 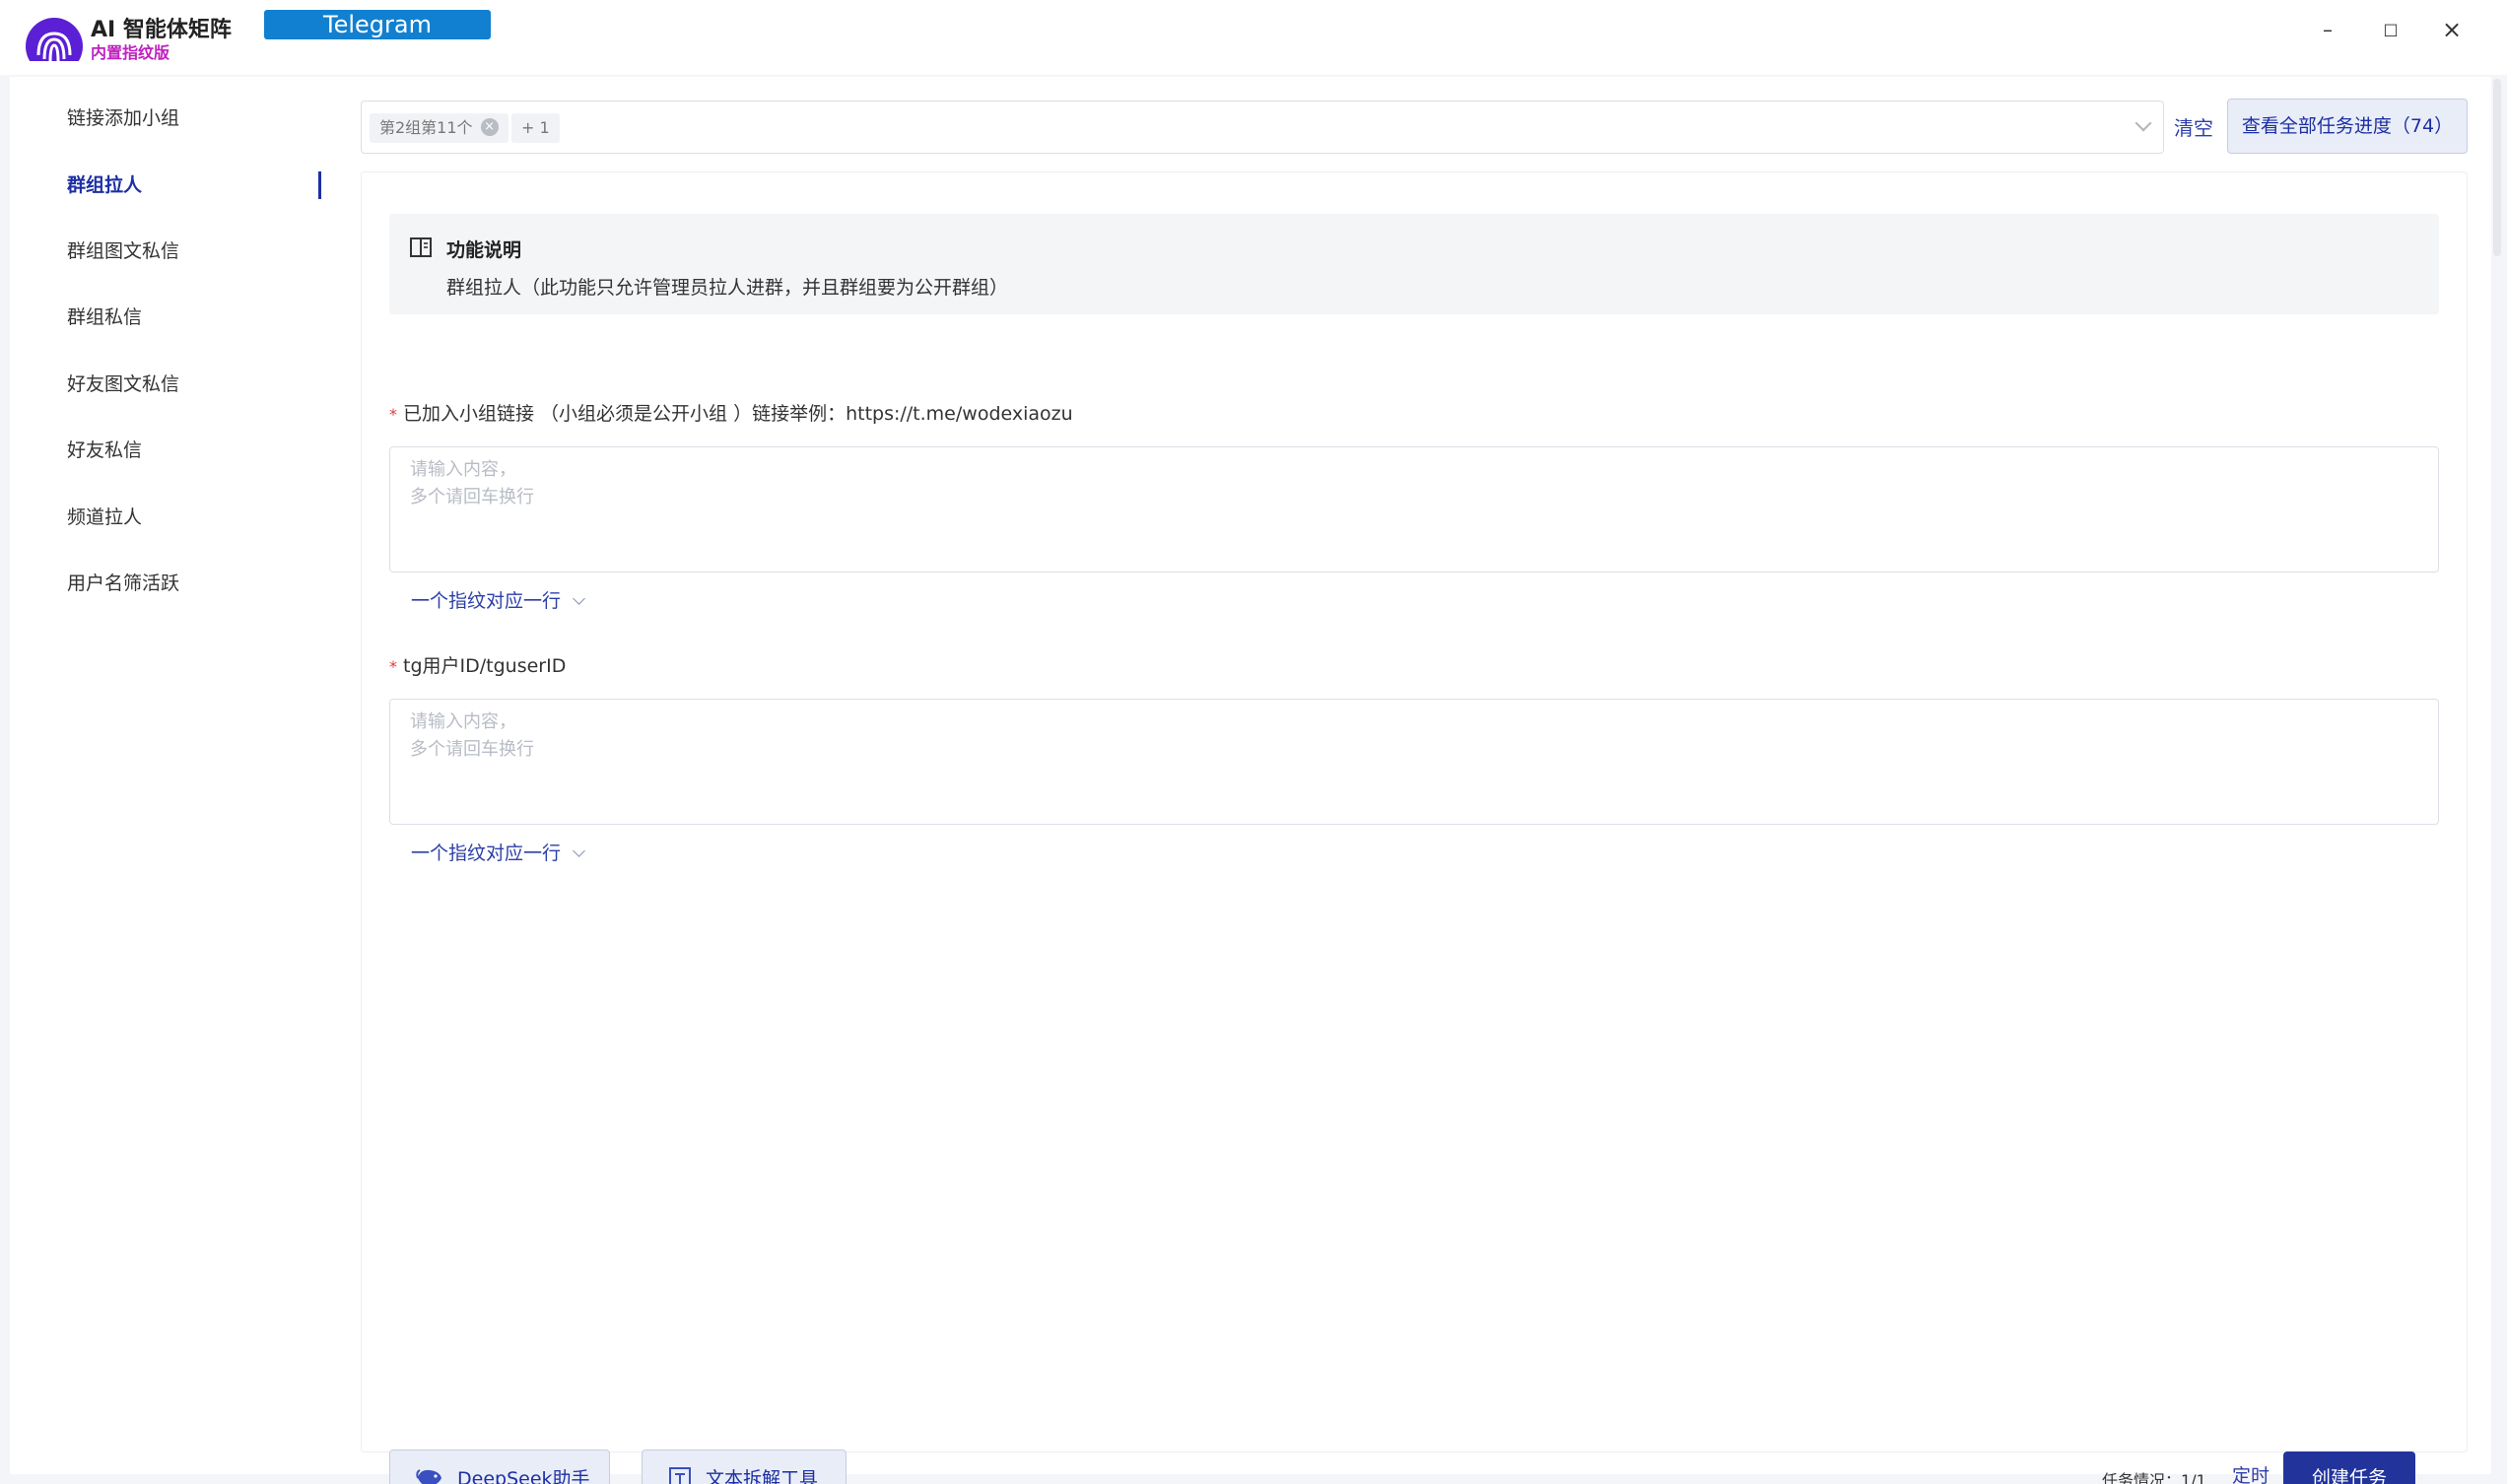 I want to click on title-bar: AI 智能体矩阵 内置指纹版 Telegram – □ ×, so click(x=1253, y=37).